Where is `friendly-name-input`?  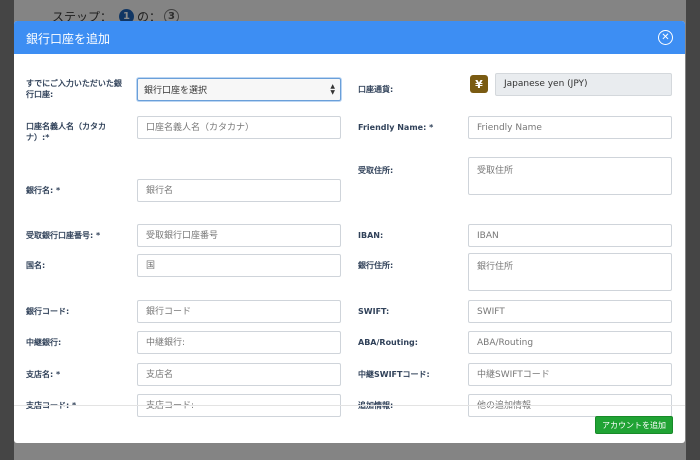
friendly-name-input is located at coordinates (570, 127).